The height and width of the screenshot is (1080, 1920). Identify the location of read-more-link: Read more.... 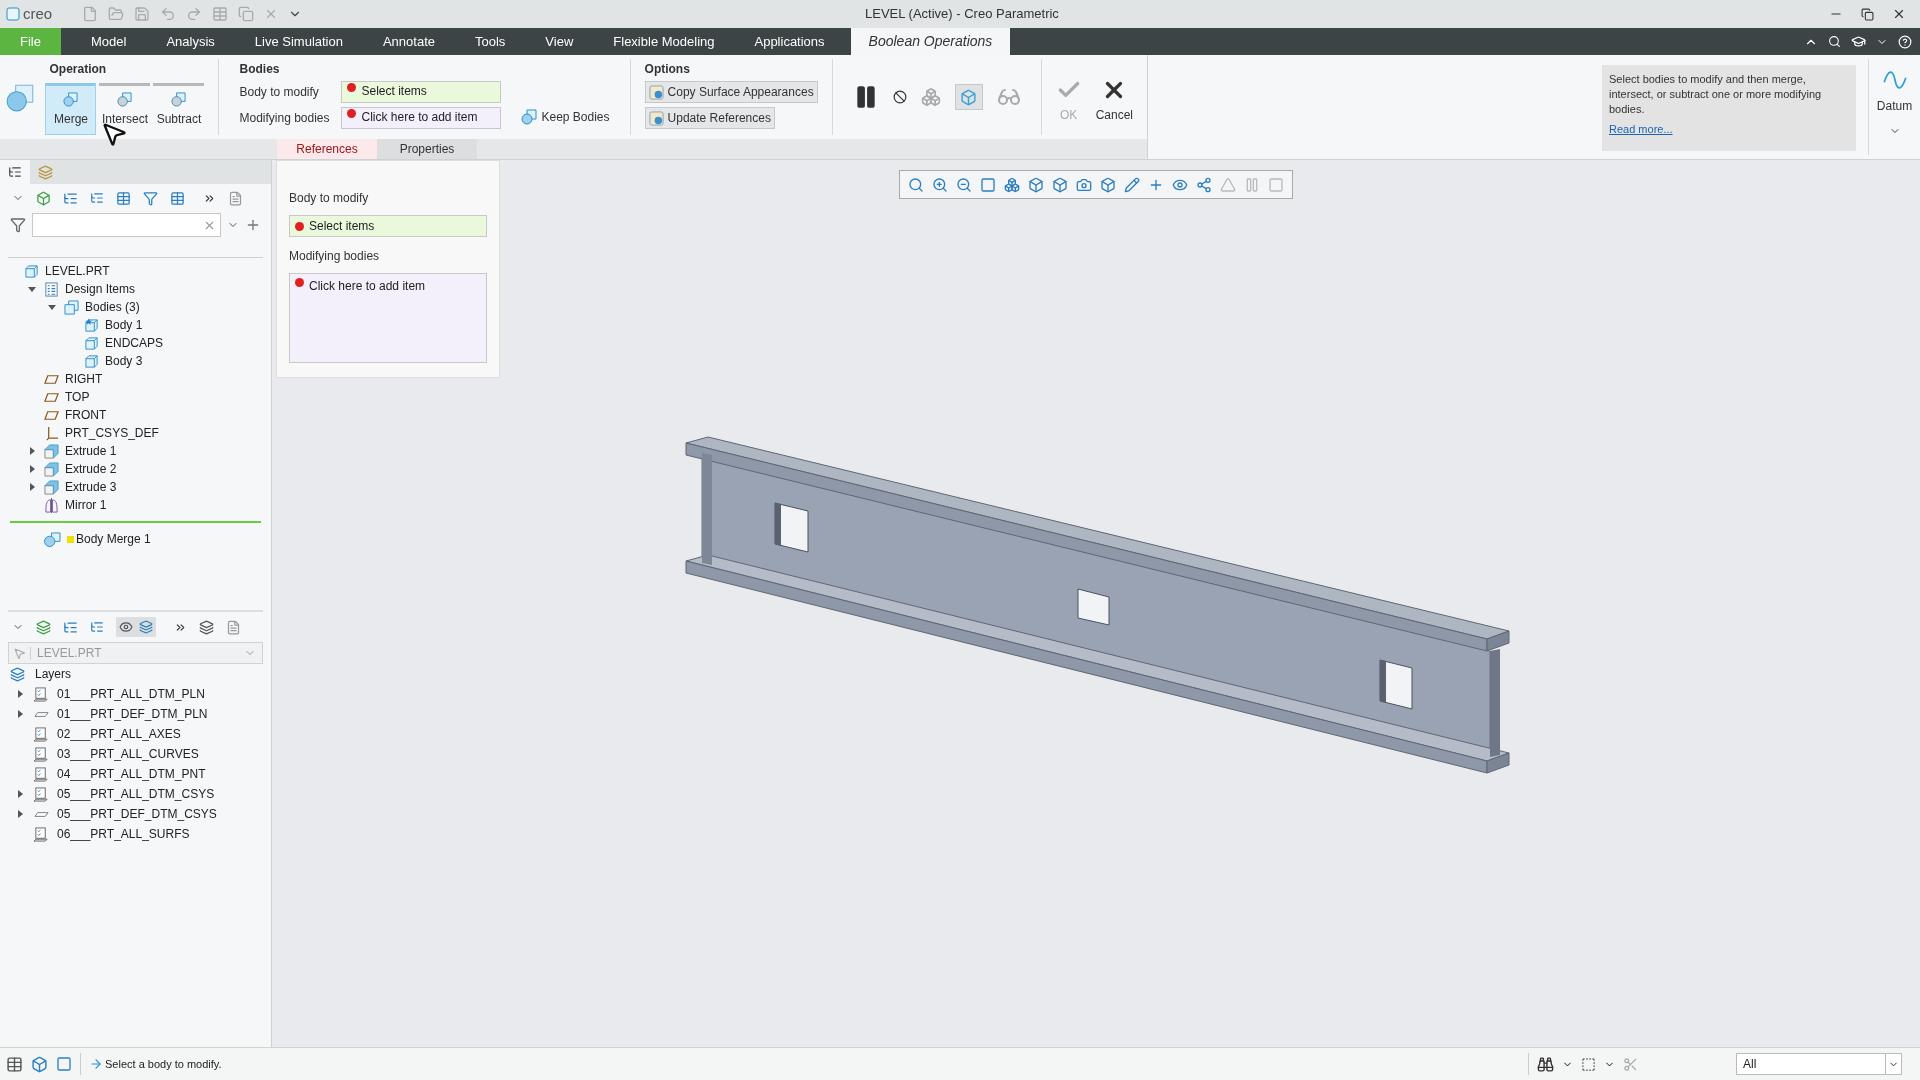
(1729, 129).